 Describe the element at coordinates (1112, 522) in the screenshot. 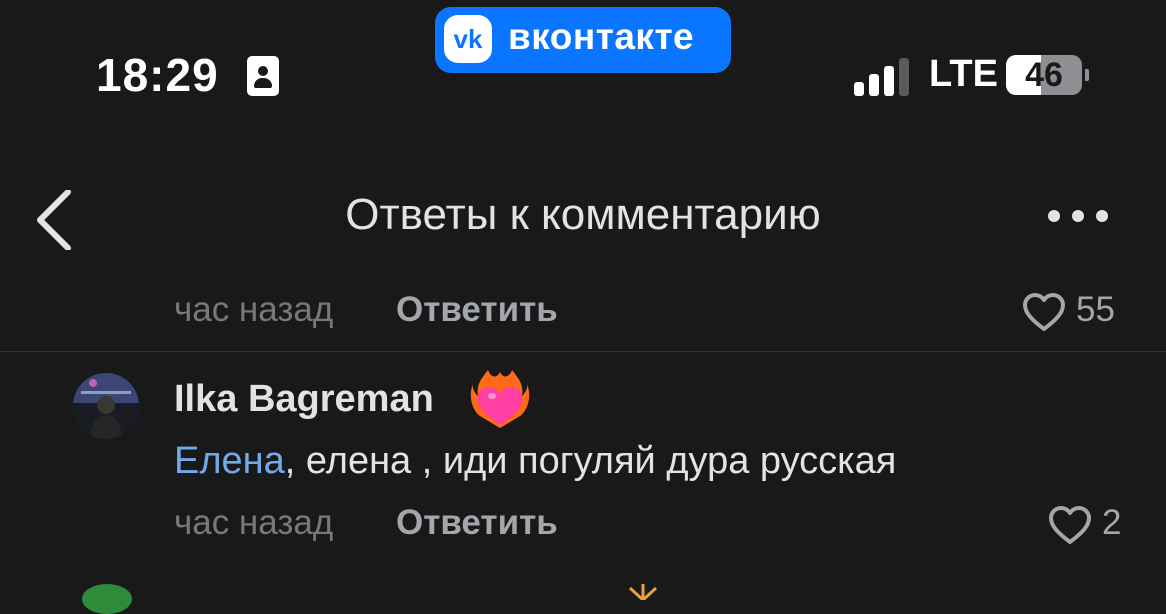

I see `like-count: 2` at that location.